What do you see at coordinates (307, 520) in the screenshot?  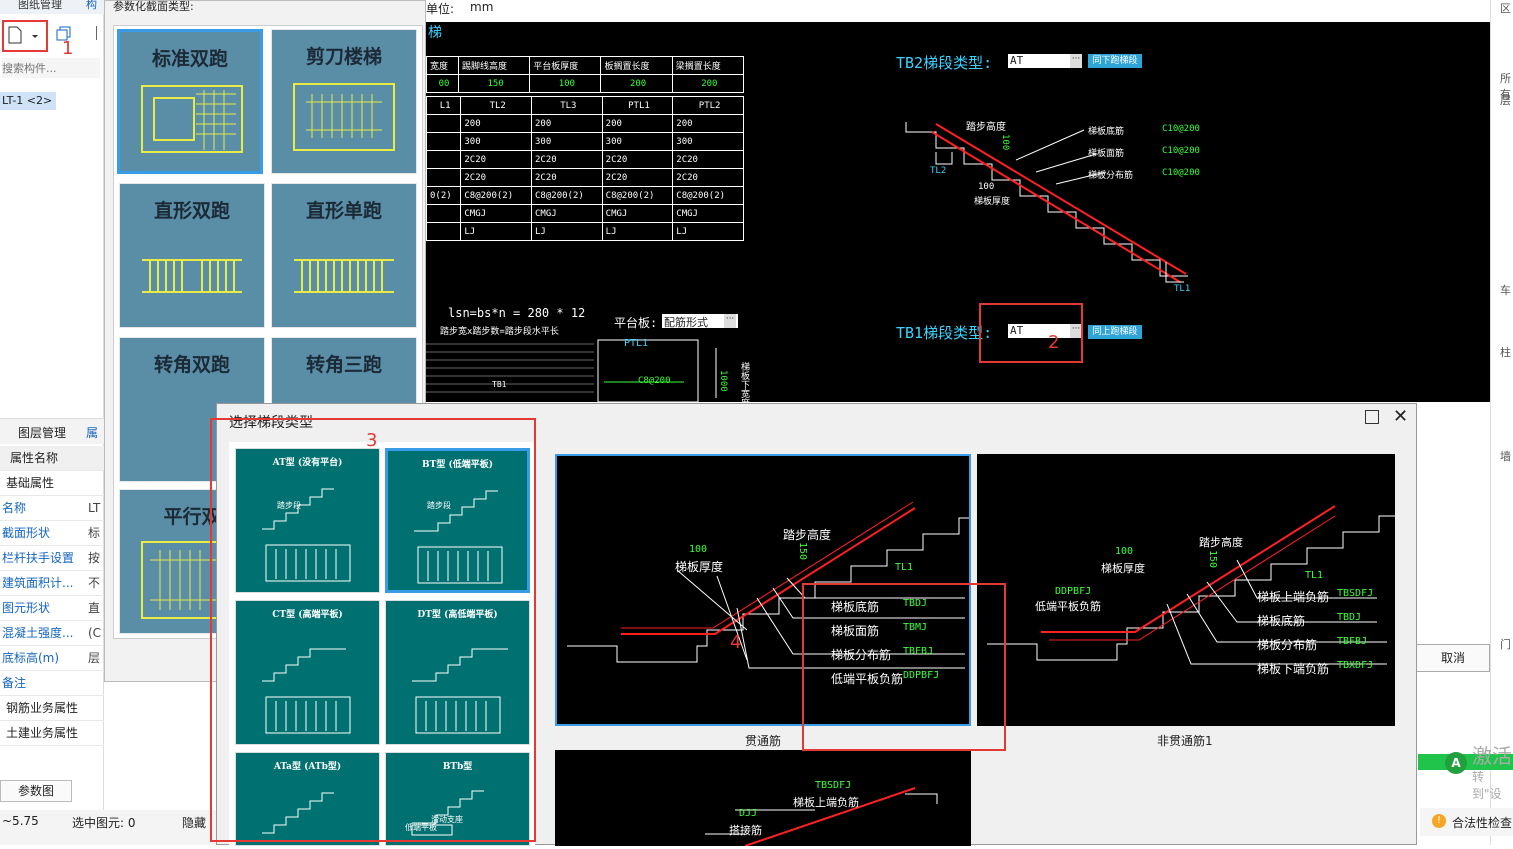 I see `type-at: AT型 (没有平台)` at bounding box center [307, 520].